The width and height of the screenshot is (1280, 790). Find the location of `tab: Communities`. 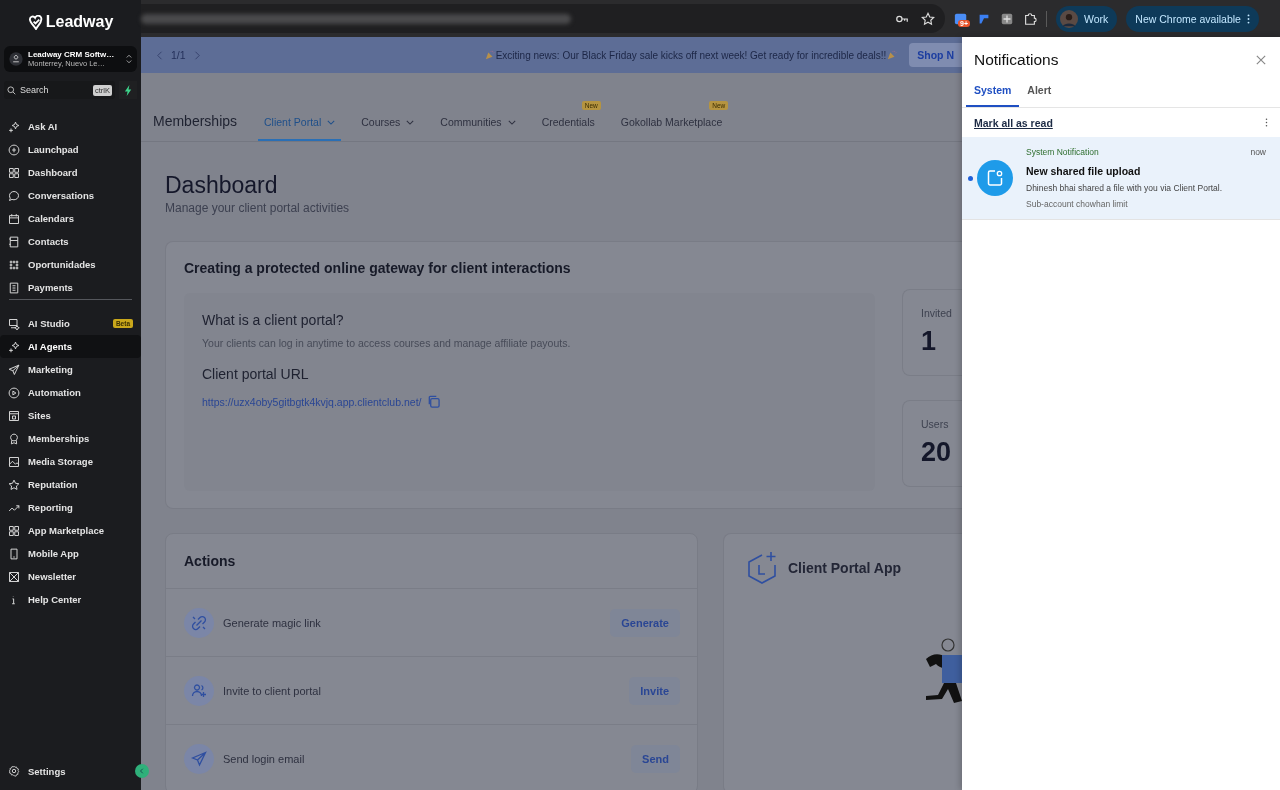

tab: Communities is located at coordinates (478, 128).